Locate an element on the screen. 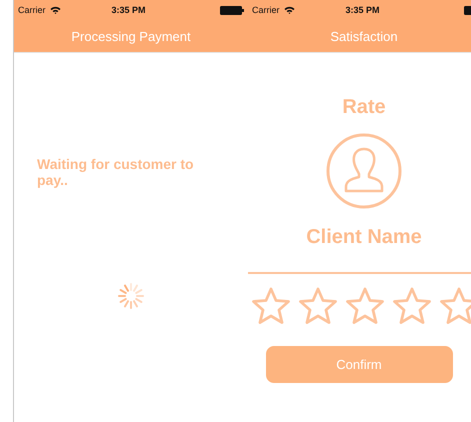 Image resolution: width=471 pixels, height=422 pixels. confirm-button: Confirm is located at coordinates (359, 364).